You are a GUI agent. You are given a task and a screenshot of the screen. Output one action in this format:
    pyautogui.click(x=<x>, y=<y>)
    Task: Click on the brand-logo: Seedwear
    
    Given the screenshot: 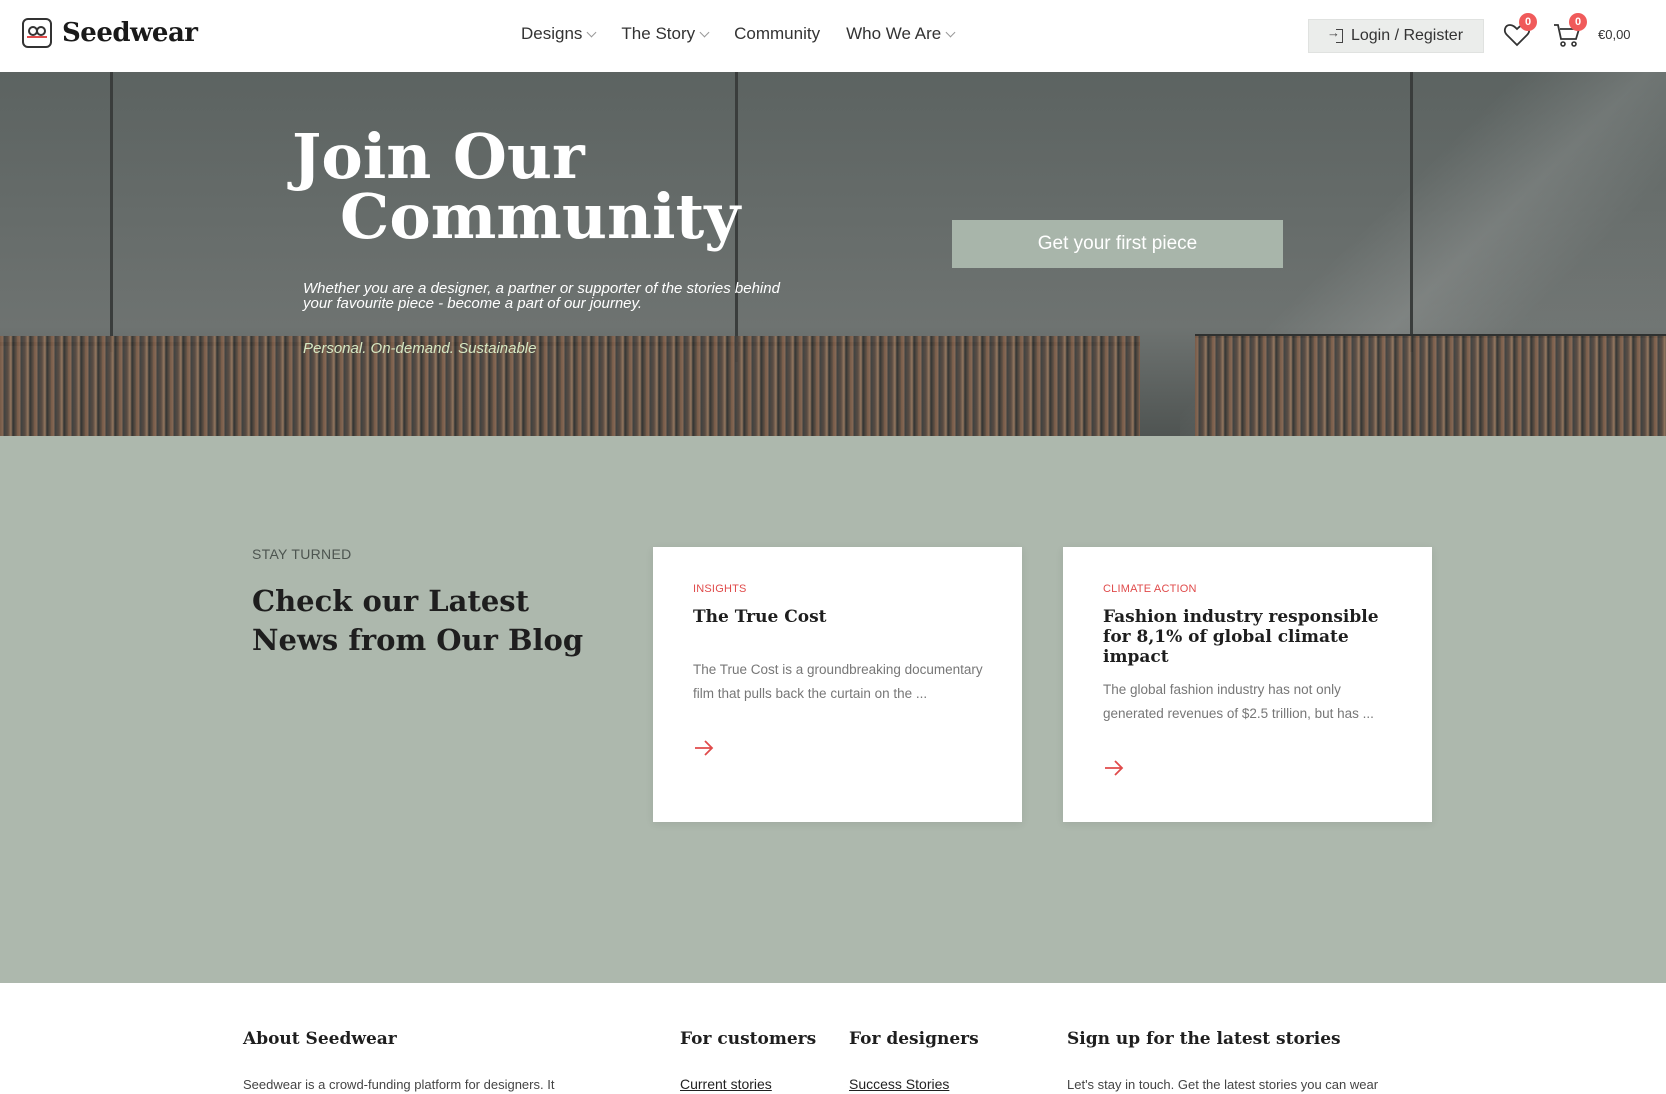 What is the action you would take?
    pyautogui.click(x=110, y=33)
    